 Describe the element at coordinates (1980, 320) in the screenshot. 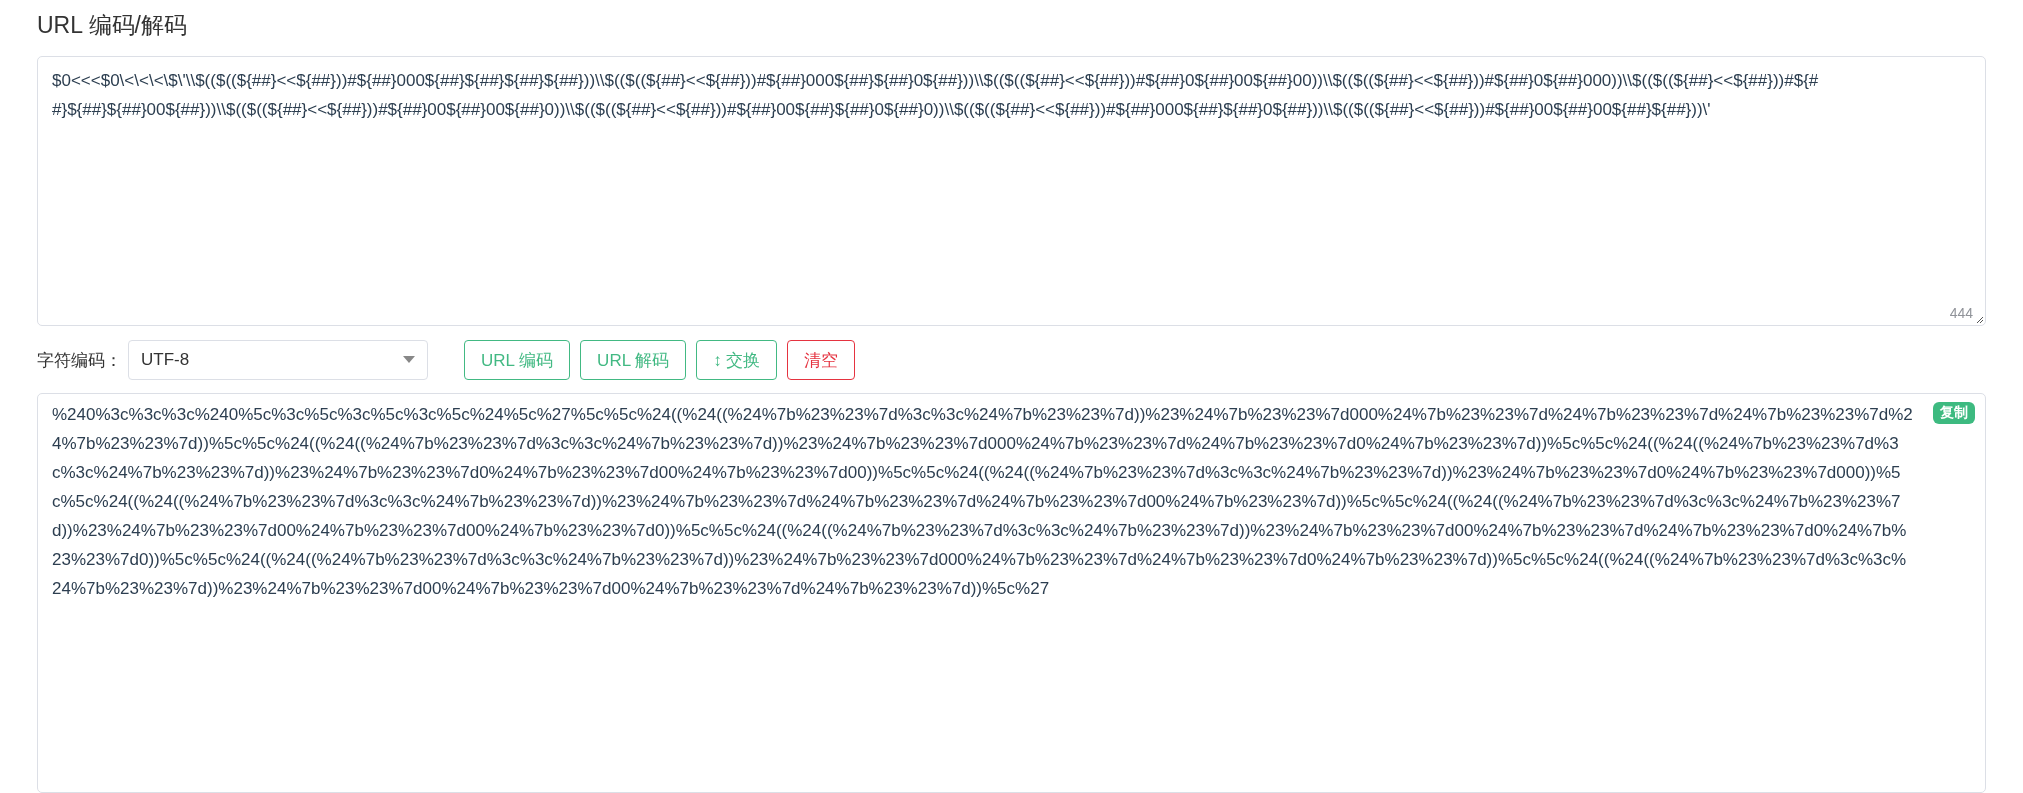

I see `resize-grip-icon` at that location.